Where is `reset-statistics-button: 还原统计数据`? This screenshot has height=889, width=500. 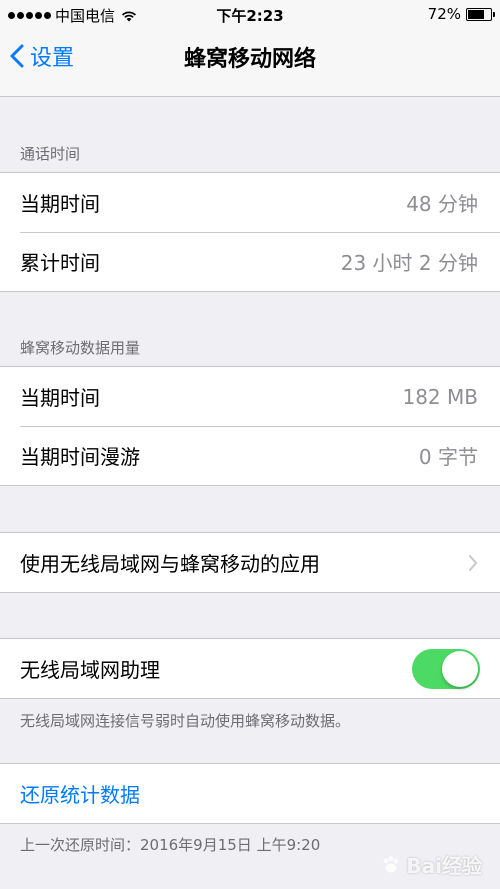 reset-statistics-button: 还原统计数据 is located at coordinates (80, 793).